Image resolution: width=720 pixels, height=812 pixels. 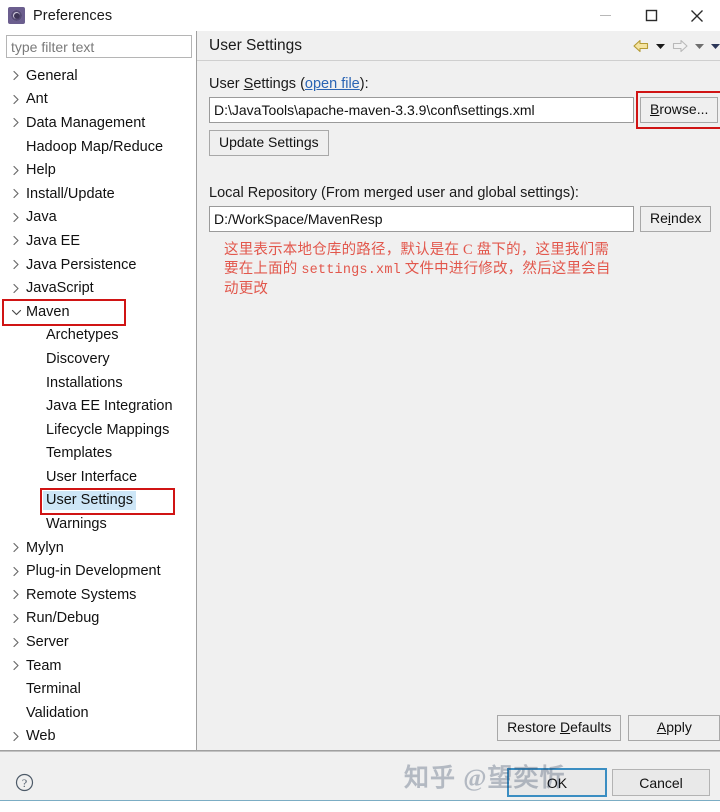 I want to click on back-button, so click(x=641, y=46).